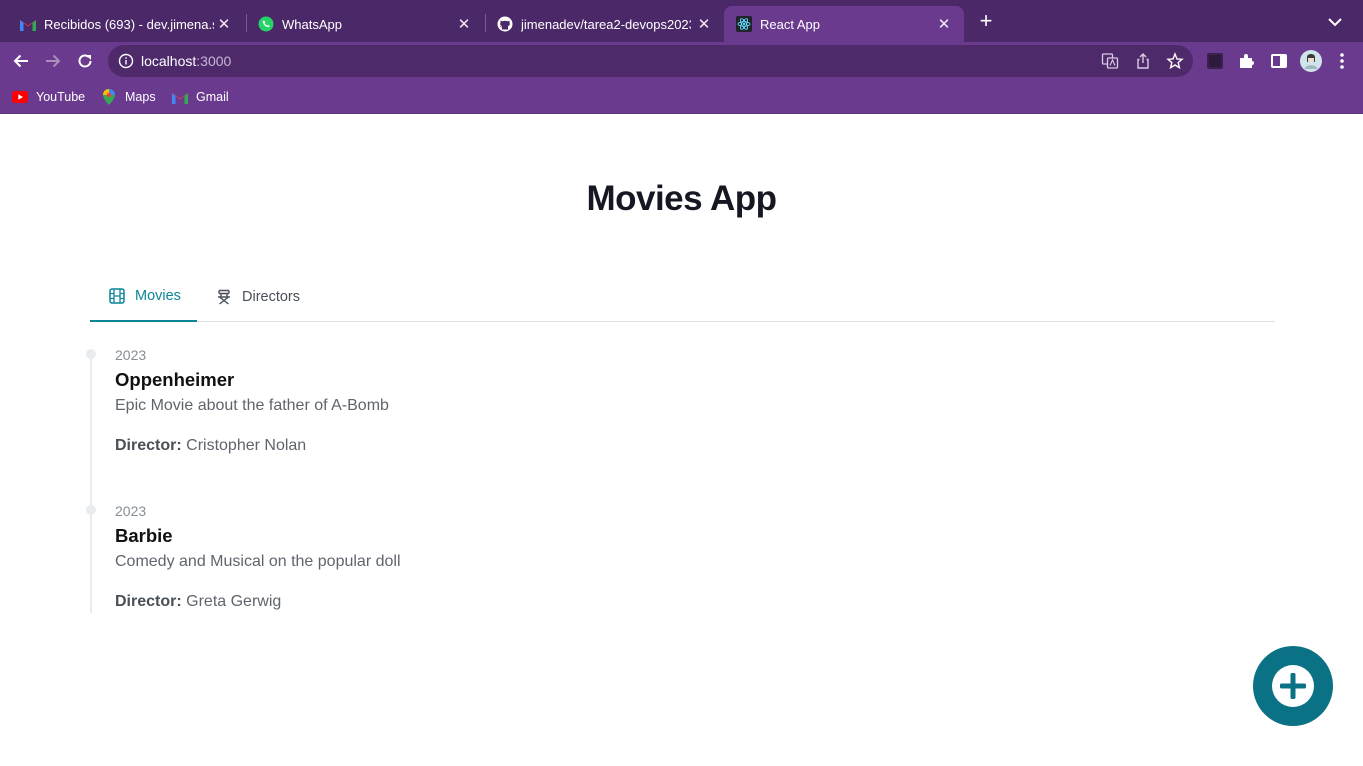 The width and height of the screenshot is (1363, 766). What do you see at coordinates (144, 535) in the screenshot?
I see `movie-title: Barbie` at bounding box center [144, 535].